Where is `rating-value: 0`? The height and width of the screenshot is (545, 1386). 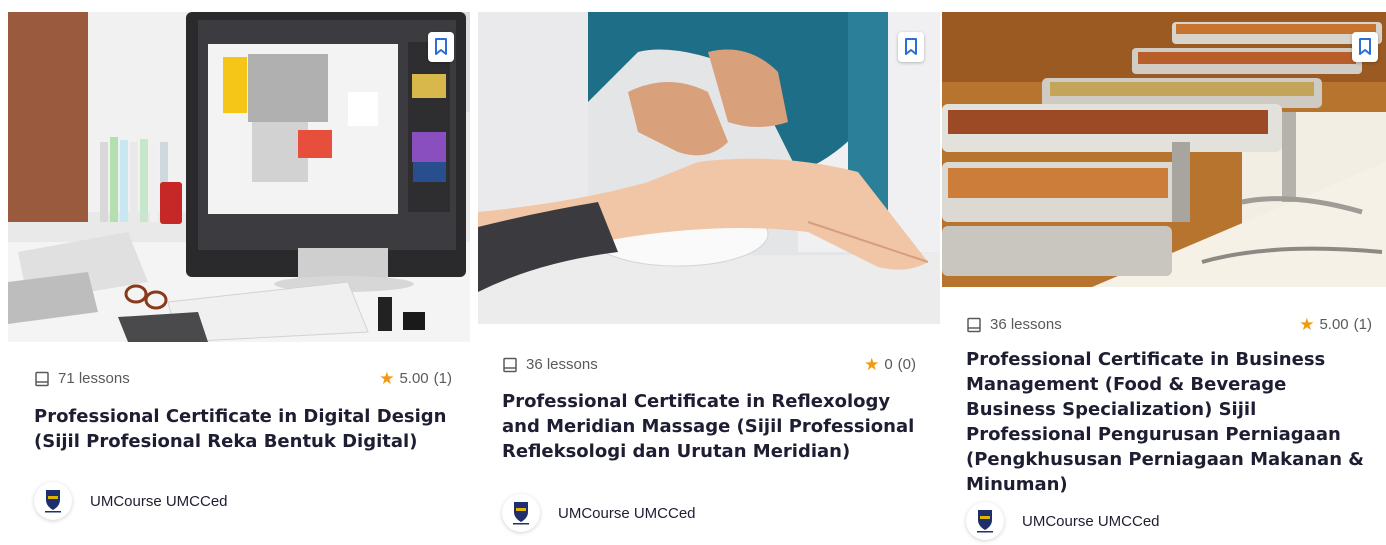 rating-value: 0 is located at coordinates (888, 364).